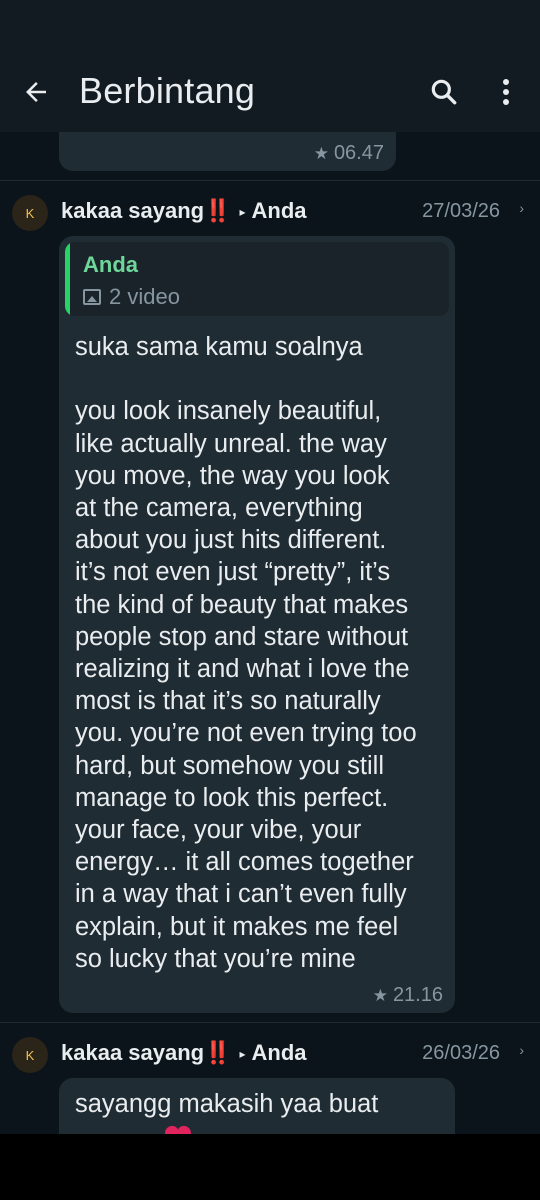 This screenshot has width=540, height=1200. I want to click on message-time: 21.16, so click(417, 995).